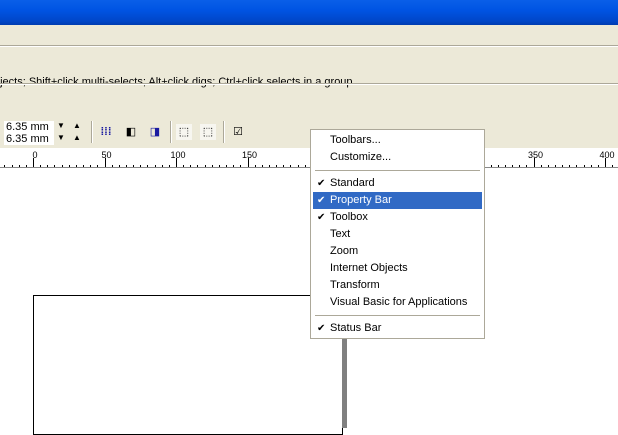  Describe the element at coordinates (397, 200) in the screenshot. I see `menu-item-property-bar: ✔ Property Bar` at that location.